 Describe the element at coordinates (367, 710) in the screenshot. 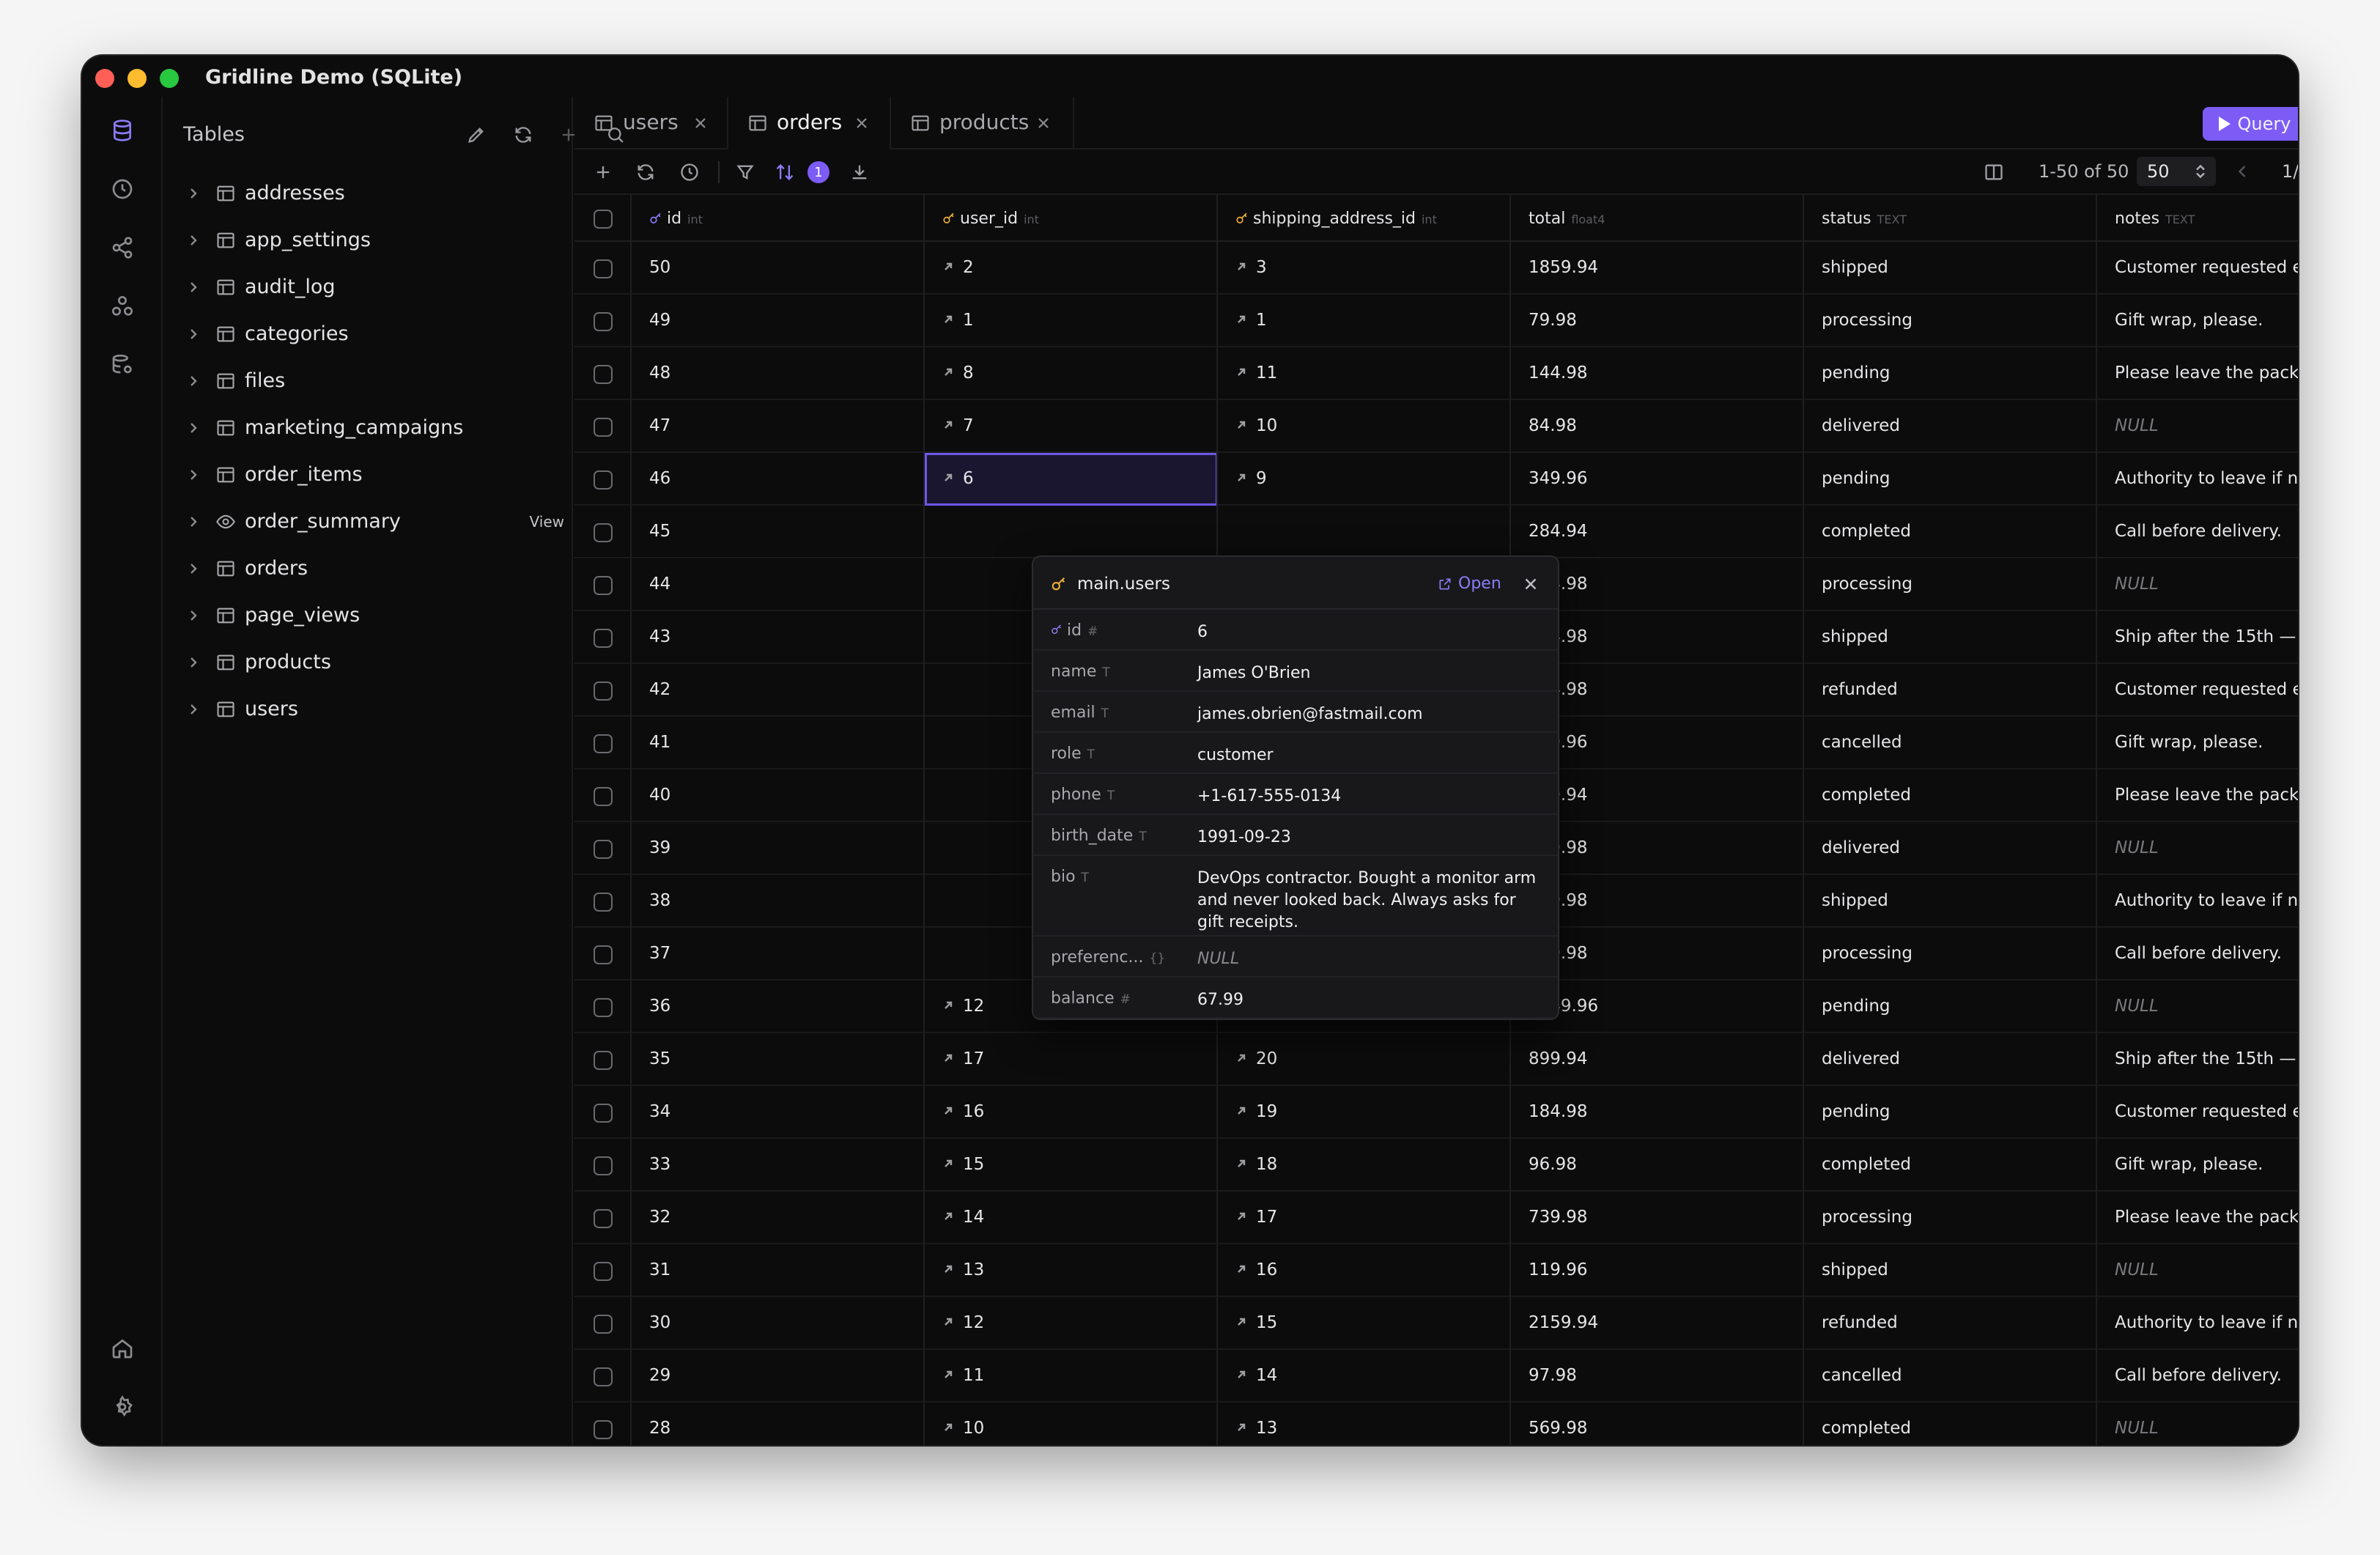

I see `sidebar-item-users: users` at that location.